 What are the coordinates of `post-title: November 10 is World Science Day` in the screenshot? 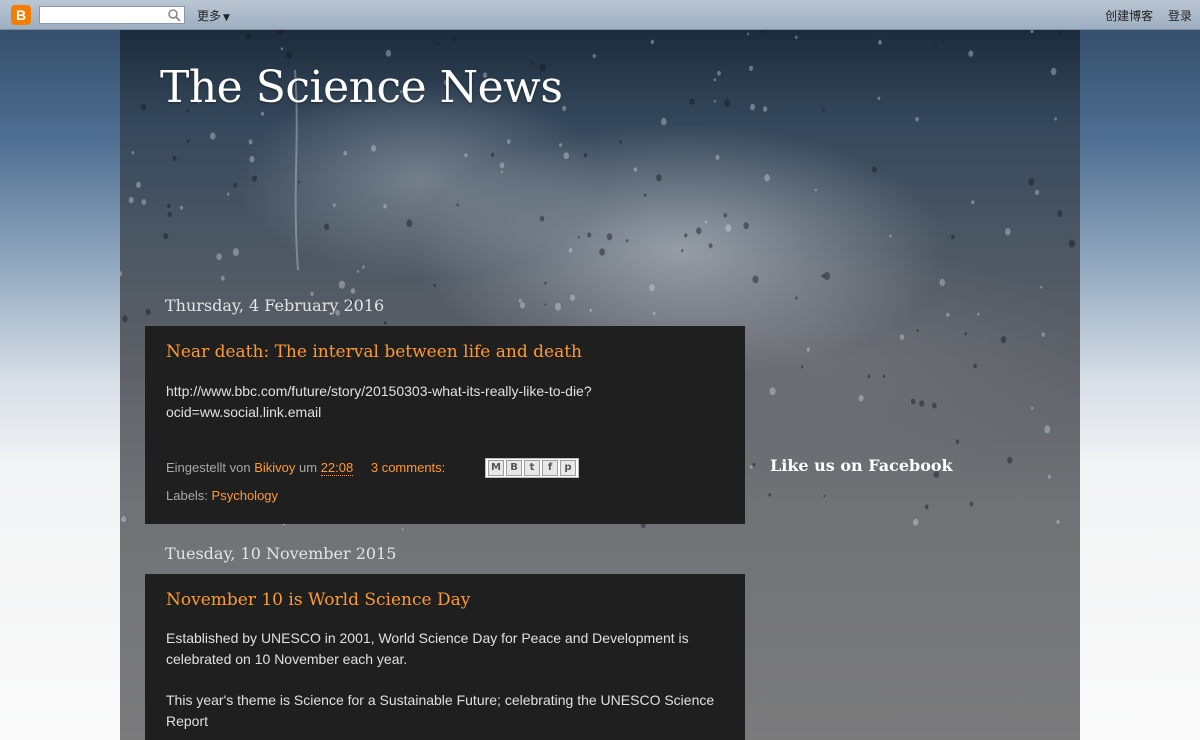 It's located at (445, 600).